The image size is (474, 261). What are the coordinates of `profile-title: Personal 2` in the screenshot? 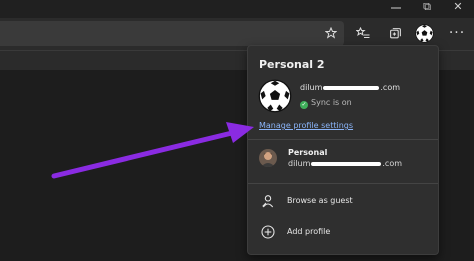 It's located at (292, 64).